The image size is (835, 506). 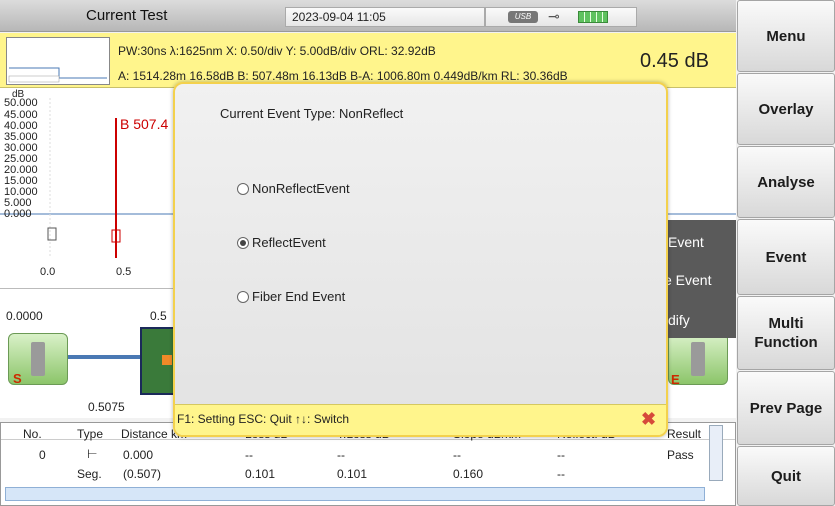 What do you see at coordinates (17, 378) in the screenshot?
I see `start-label: S` at bounding box center [17, 378].